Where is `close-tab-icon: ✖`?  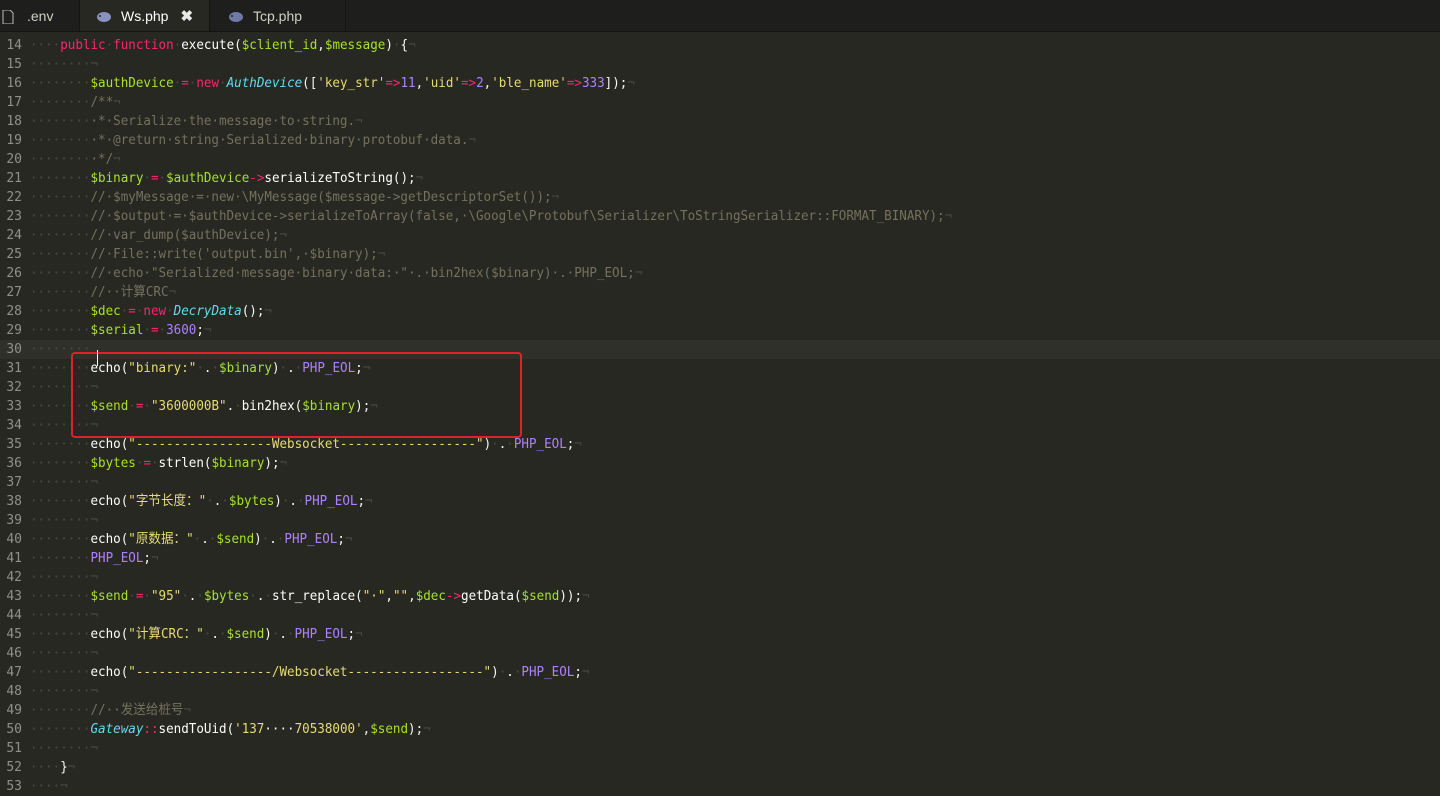 close-tab-icon: ✖ is located at coordinates (186, 16).